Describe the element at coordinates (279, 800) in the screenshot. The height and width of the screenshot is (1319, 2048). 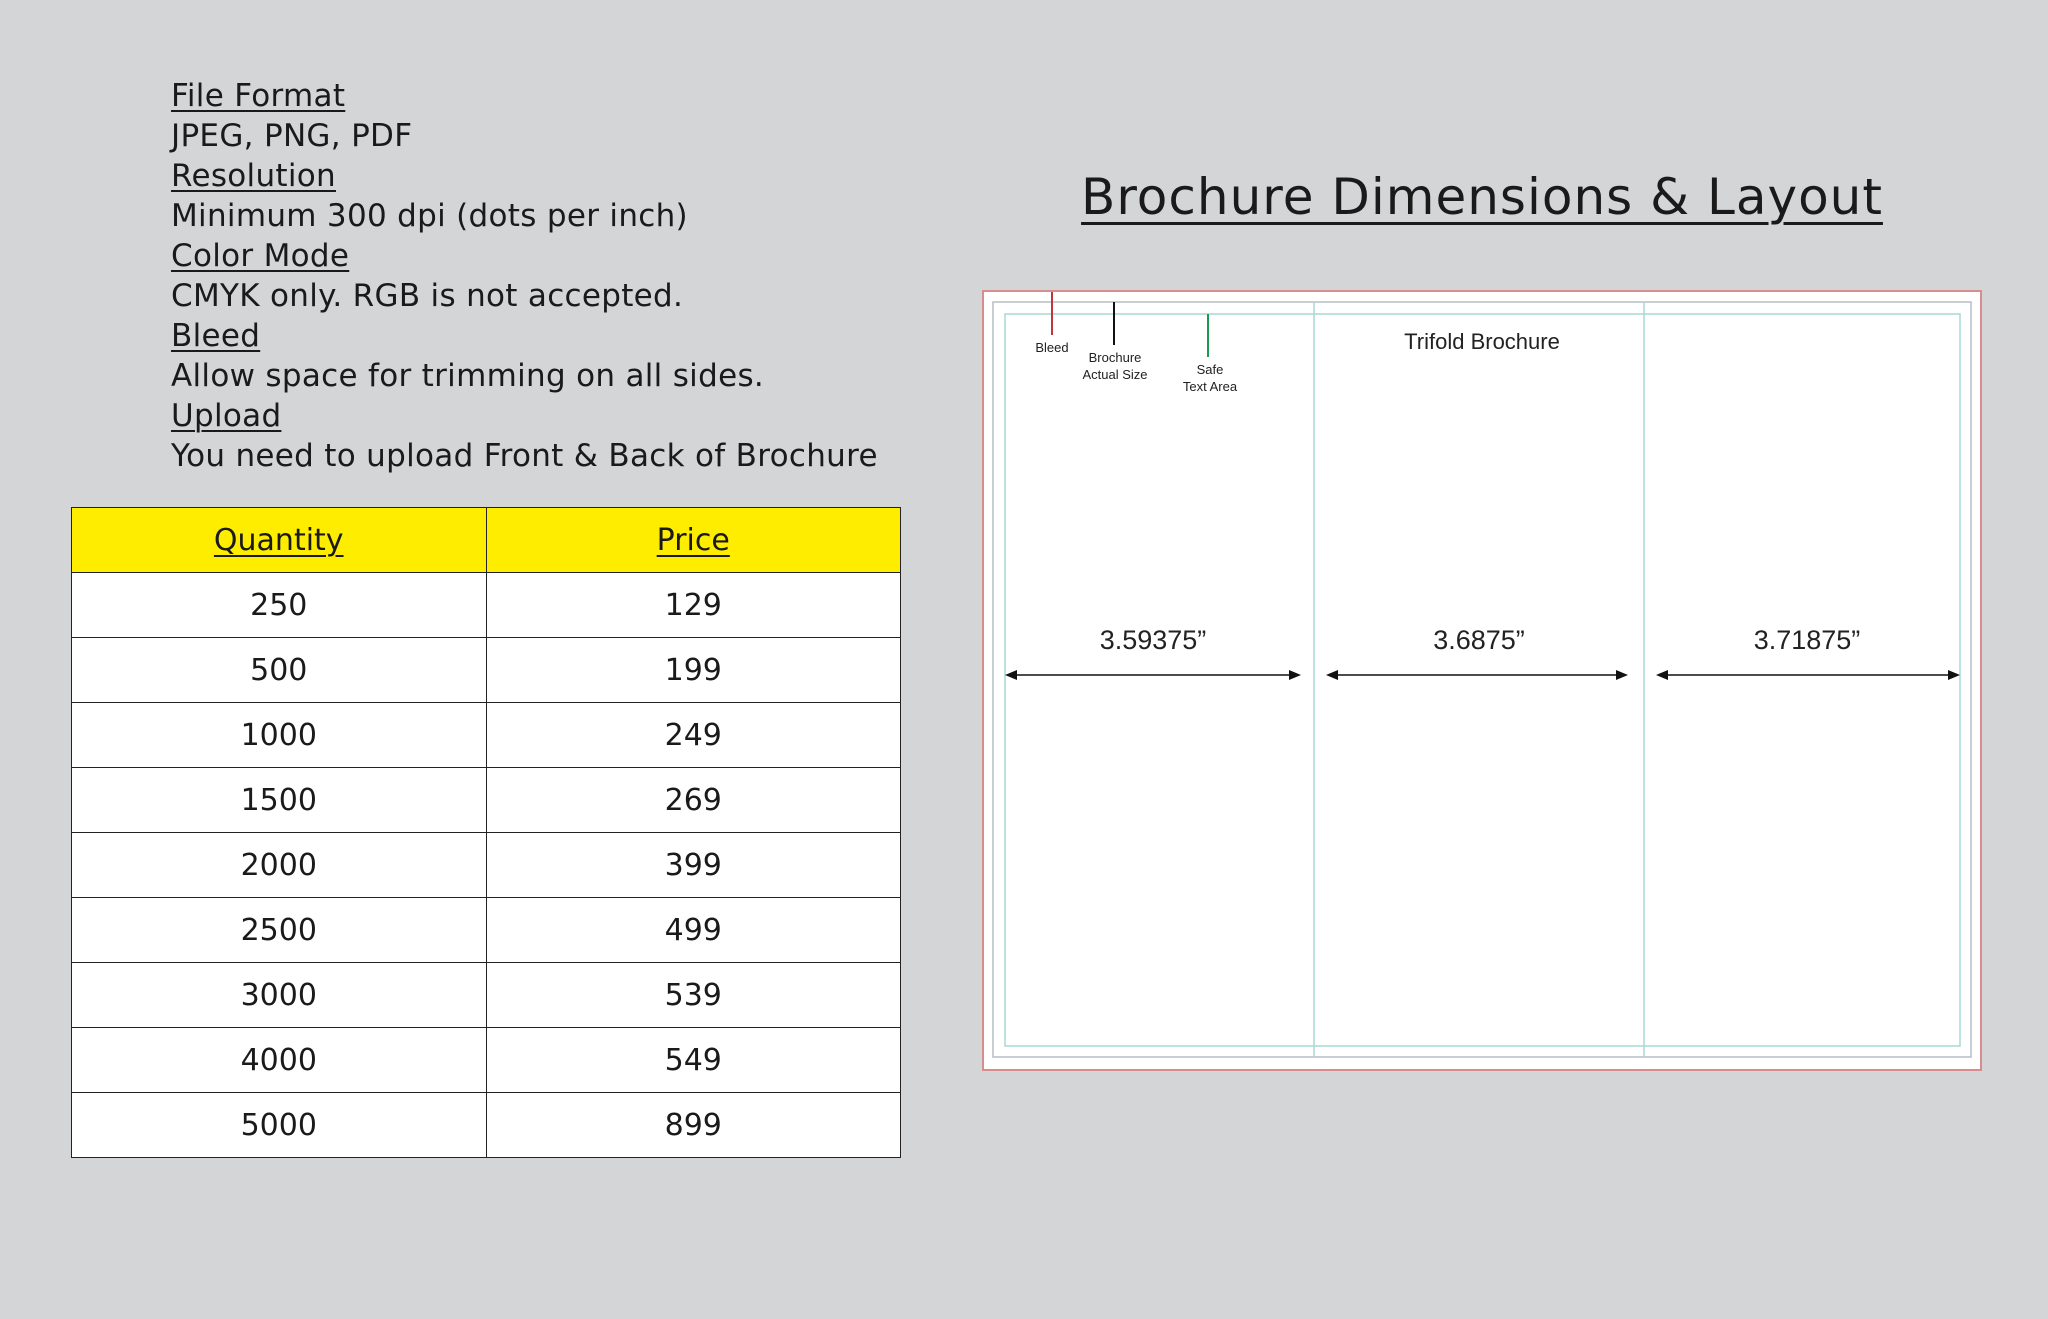
I see `quantity-cell: 1500` at that location.